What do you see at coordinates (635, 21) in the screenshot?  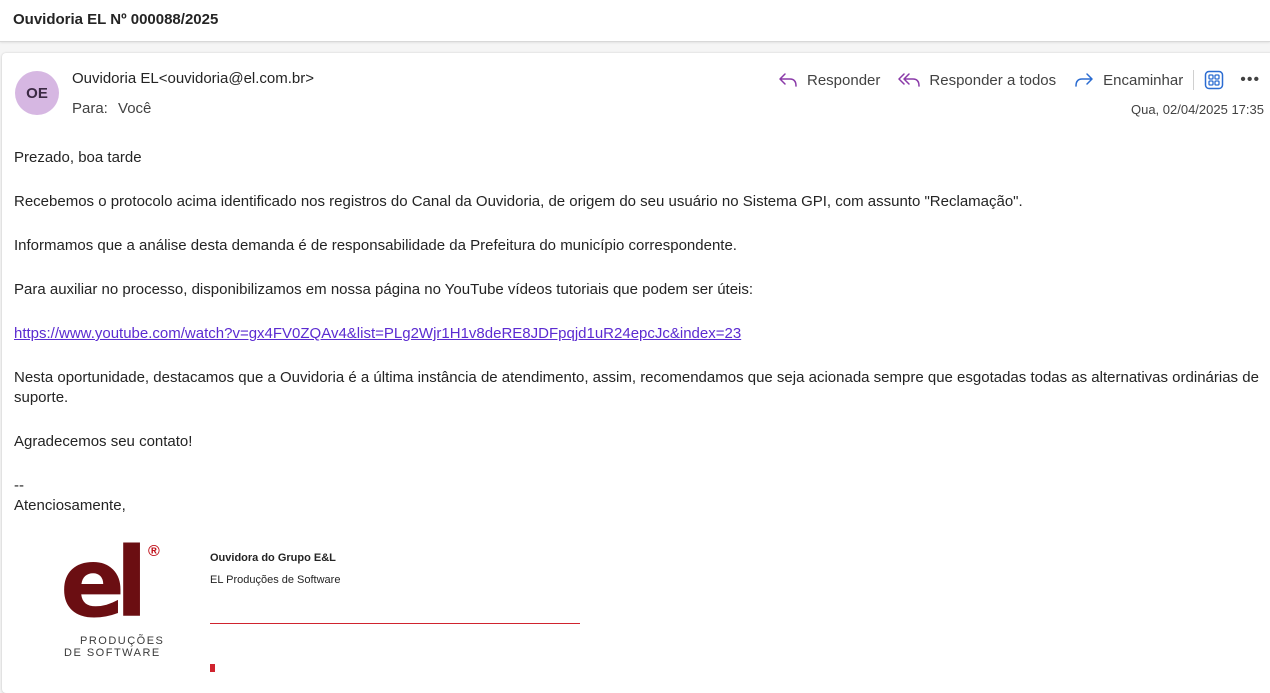 I see `subject-bar: Ouvidoria EL Nº 000088/2025` at bounding box center [635, 21].